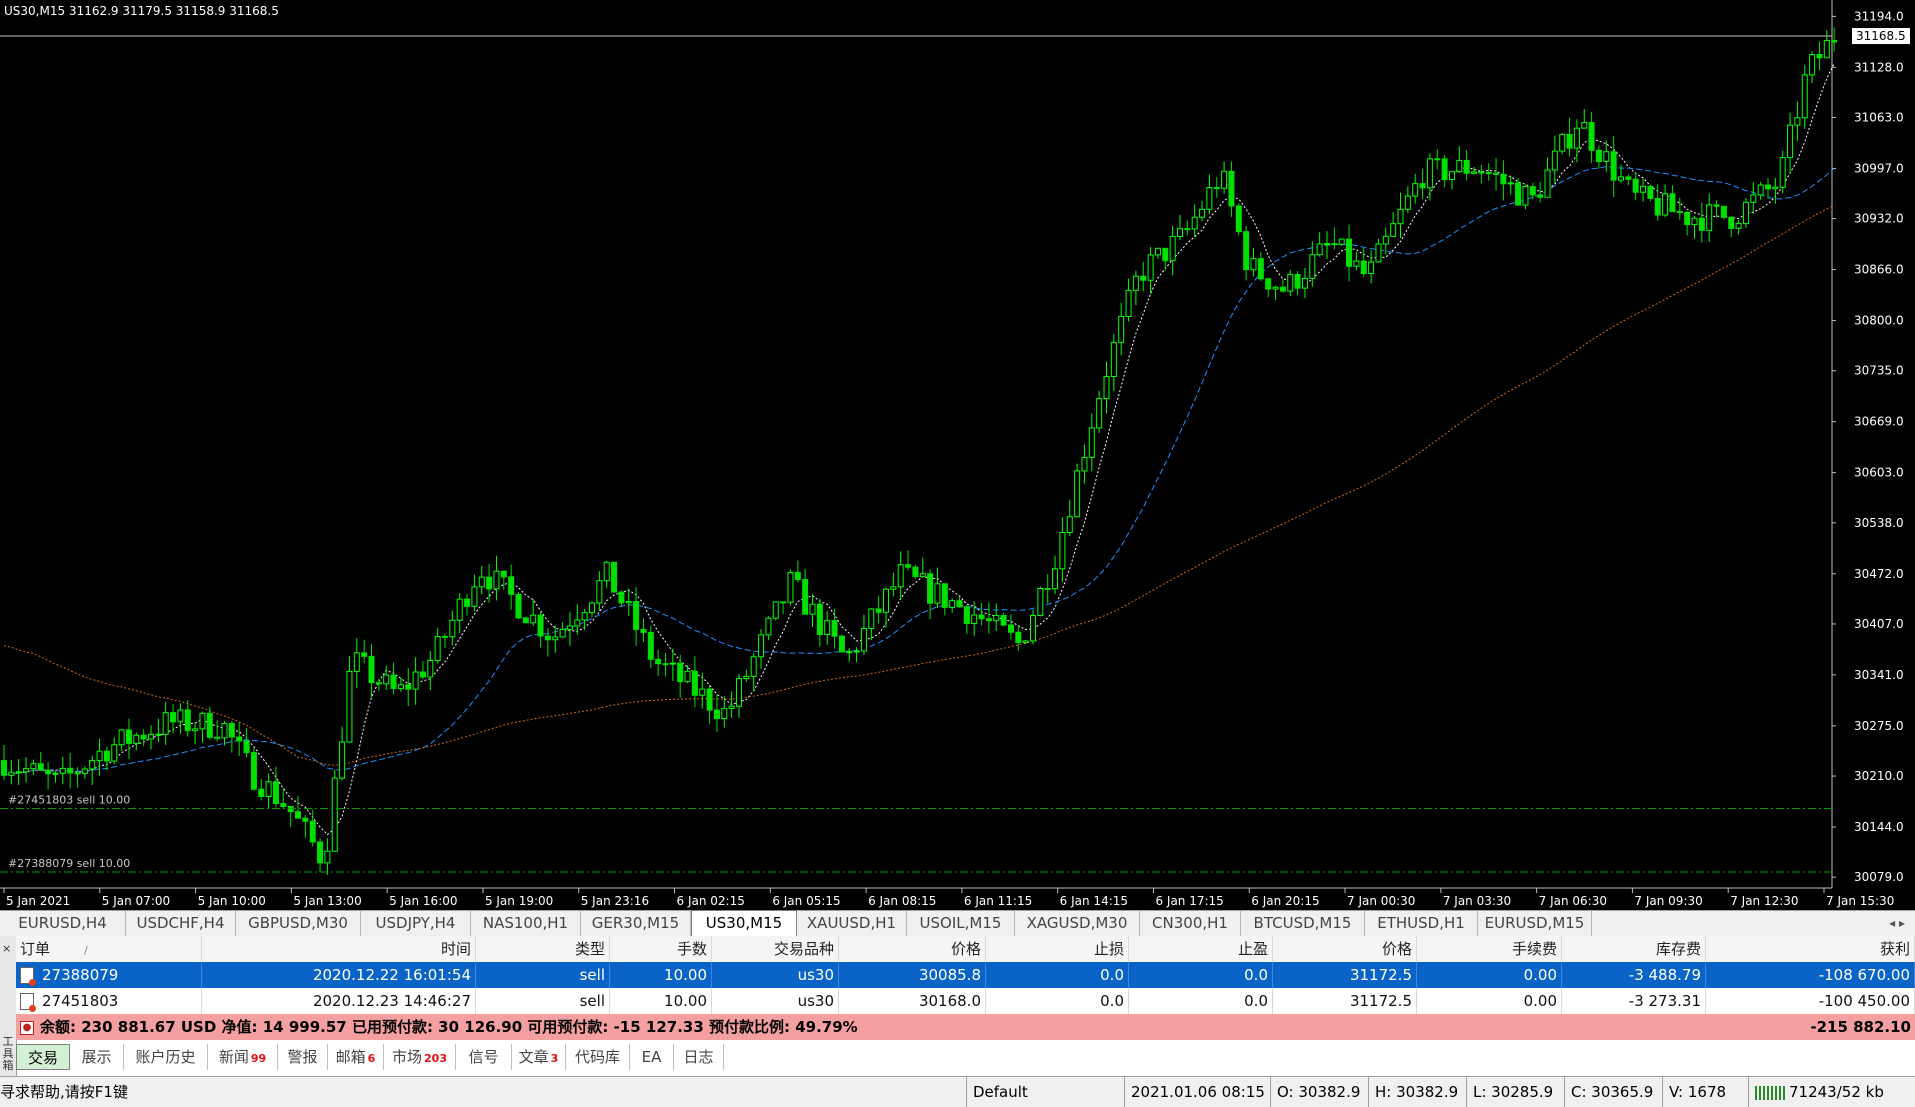 The width and height of the screenshot is (1915, 1107). I want to click on tab-exposure: 展示, so click(97, 1057).